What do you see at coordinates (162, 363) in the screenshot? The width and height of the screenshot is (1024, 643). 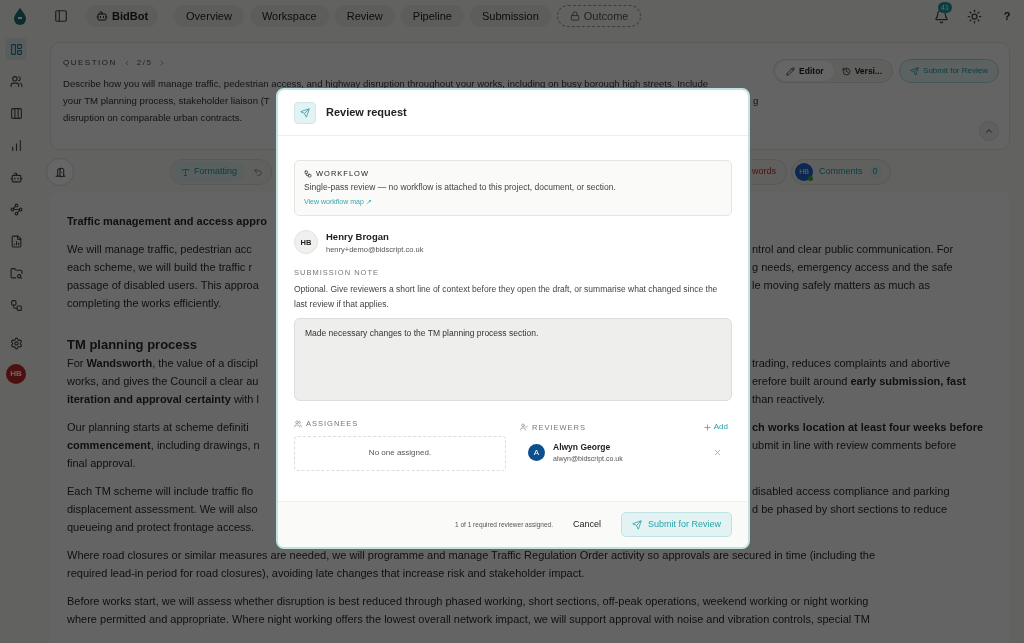 I see `text-line: For Wandsworth, the value of a discipl` at bounding box center [162, 363].